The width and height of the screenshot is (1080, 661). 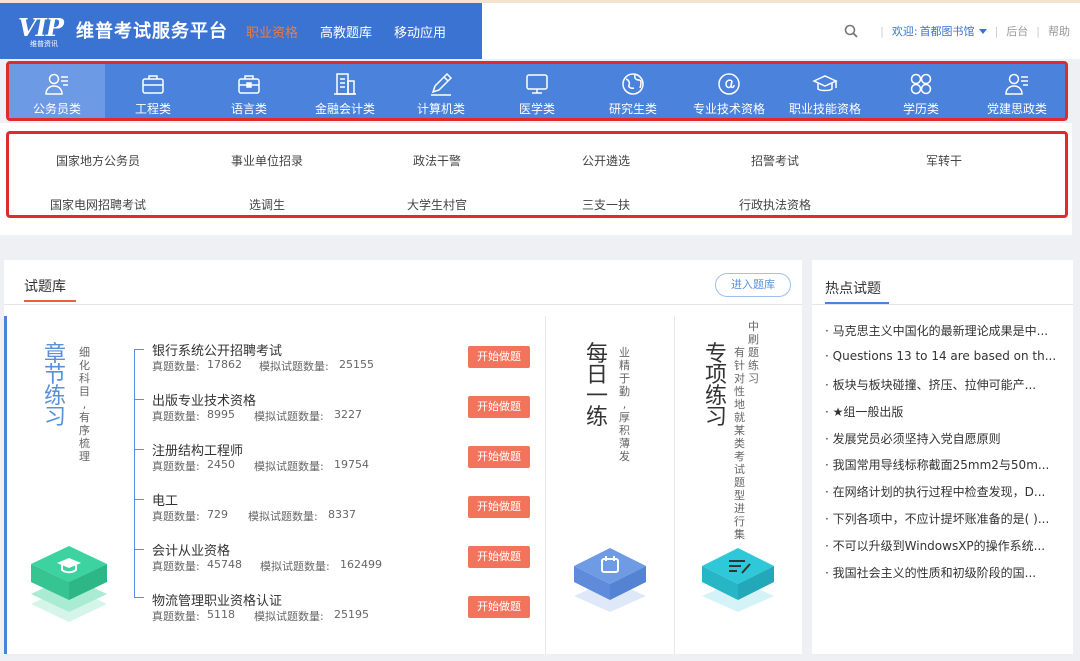 What do you see at coordinates (739, 352) in the screenshot?
I see `subtitle-char: 有` at bounding box center [739, 352].